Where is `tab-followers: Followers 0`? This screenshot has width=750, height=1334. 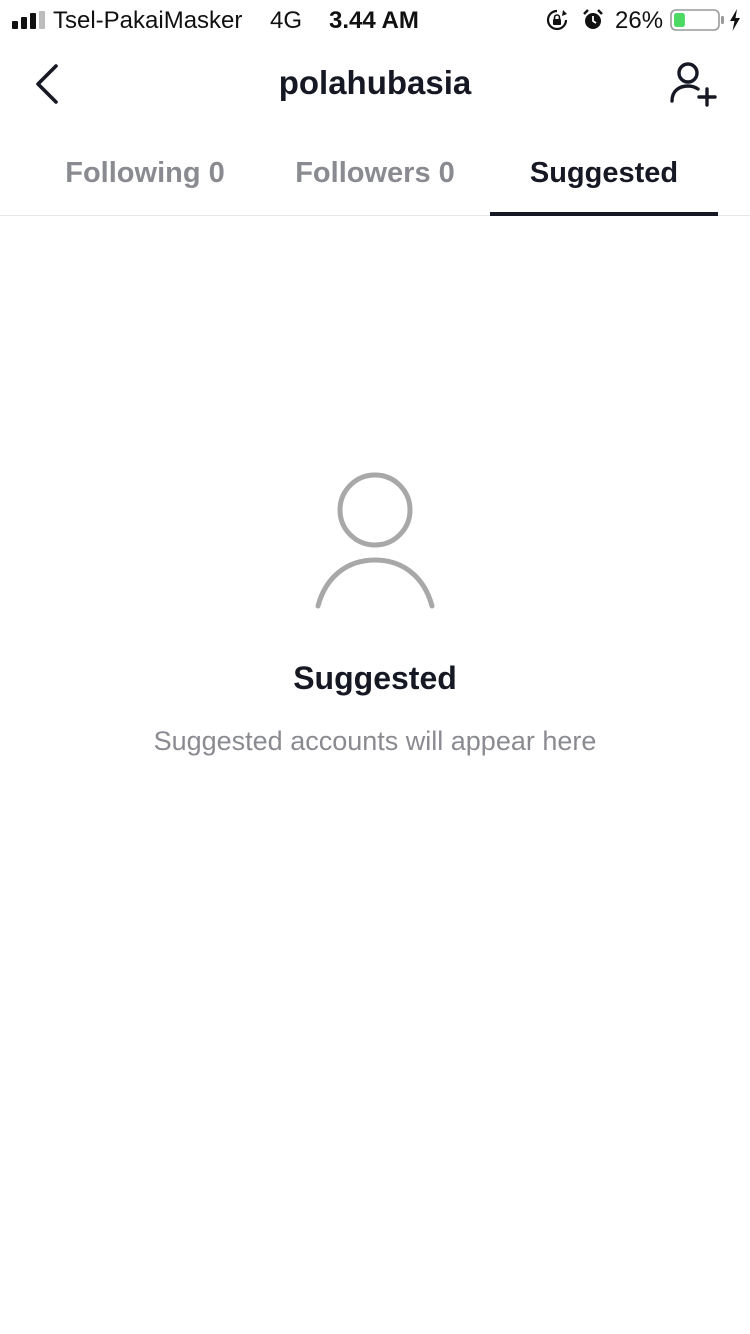
tab-followers: Followers 0 is located at coordinates (375, 173).